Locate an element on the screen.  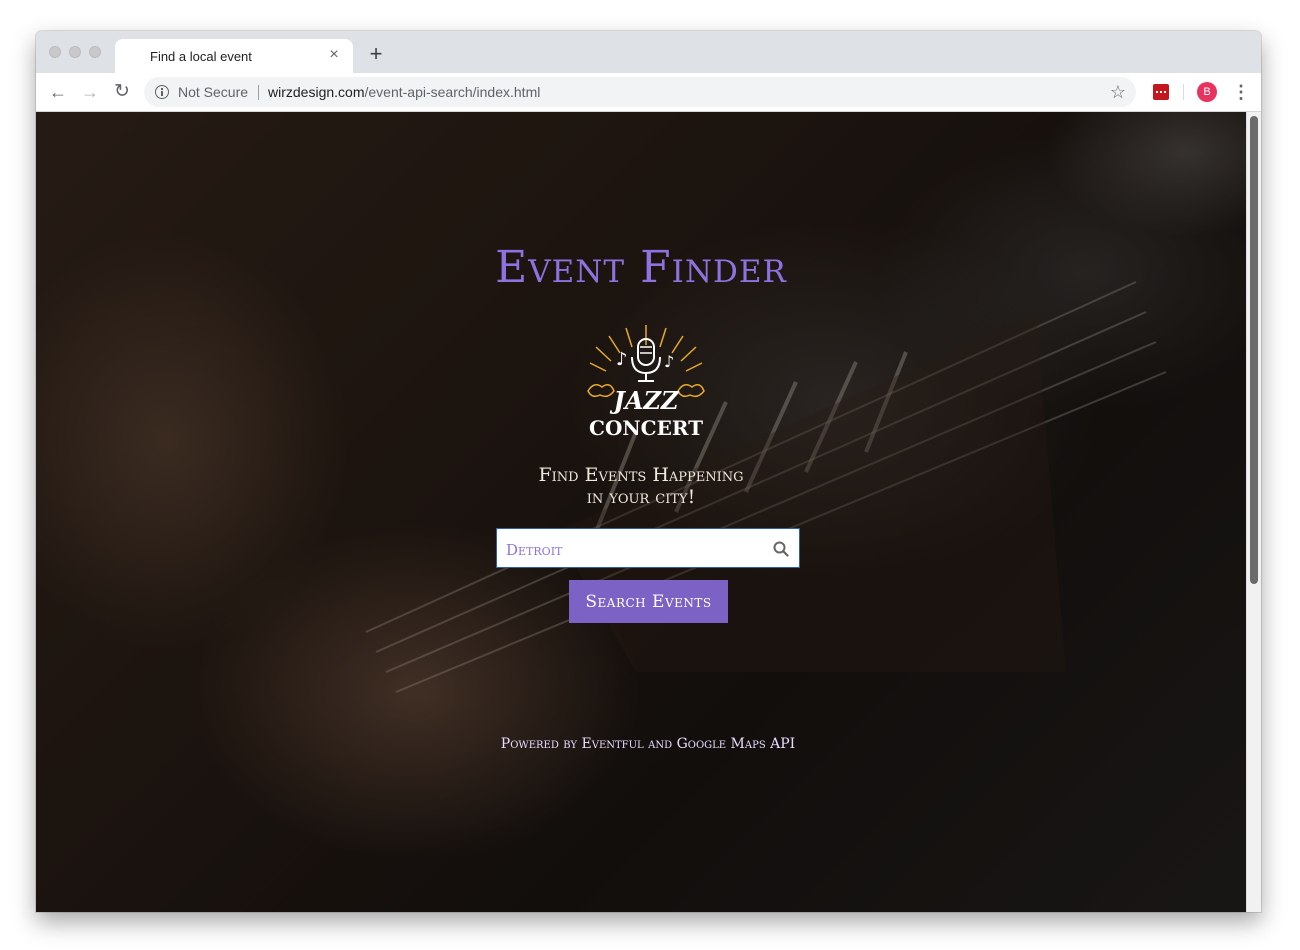
info-icon is located at coordinates (162, 92).